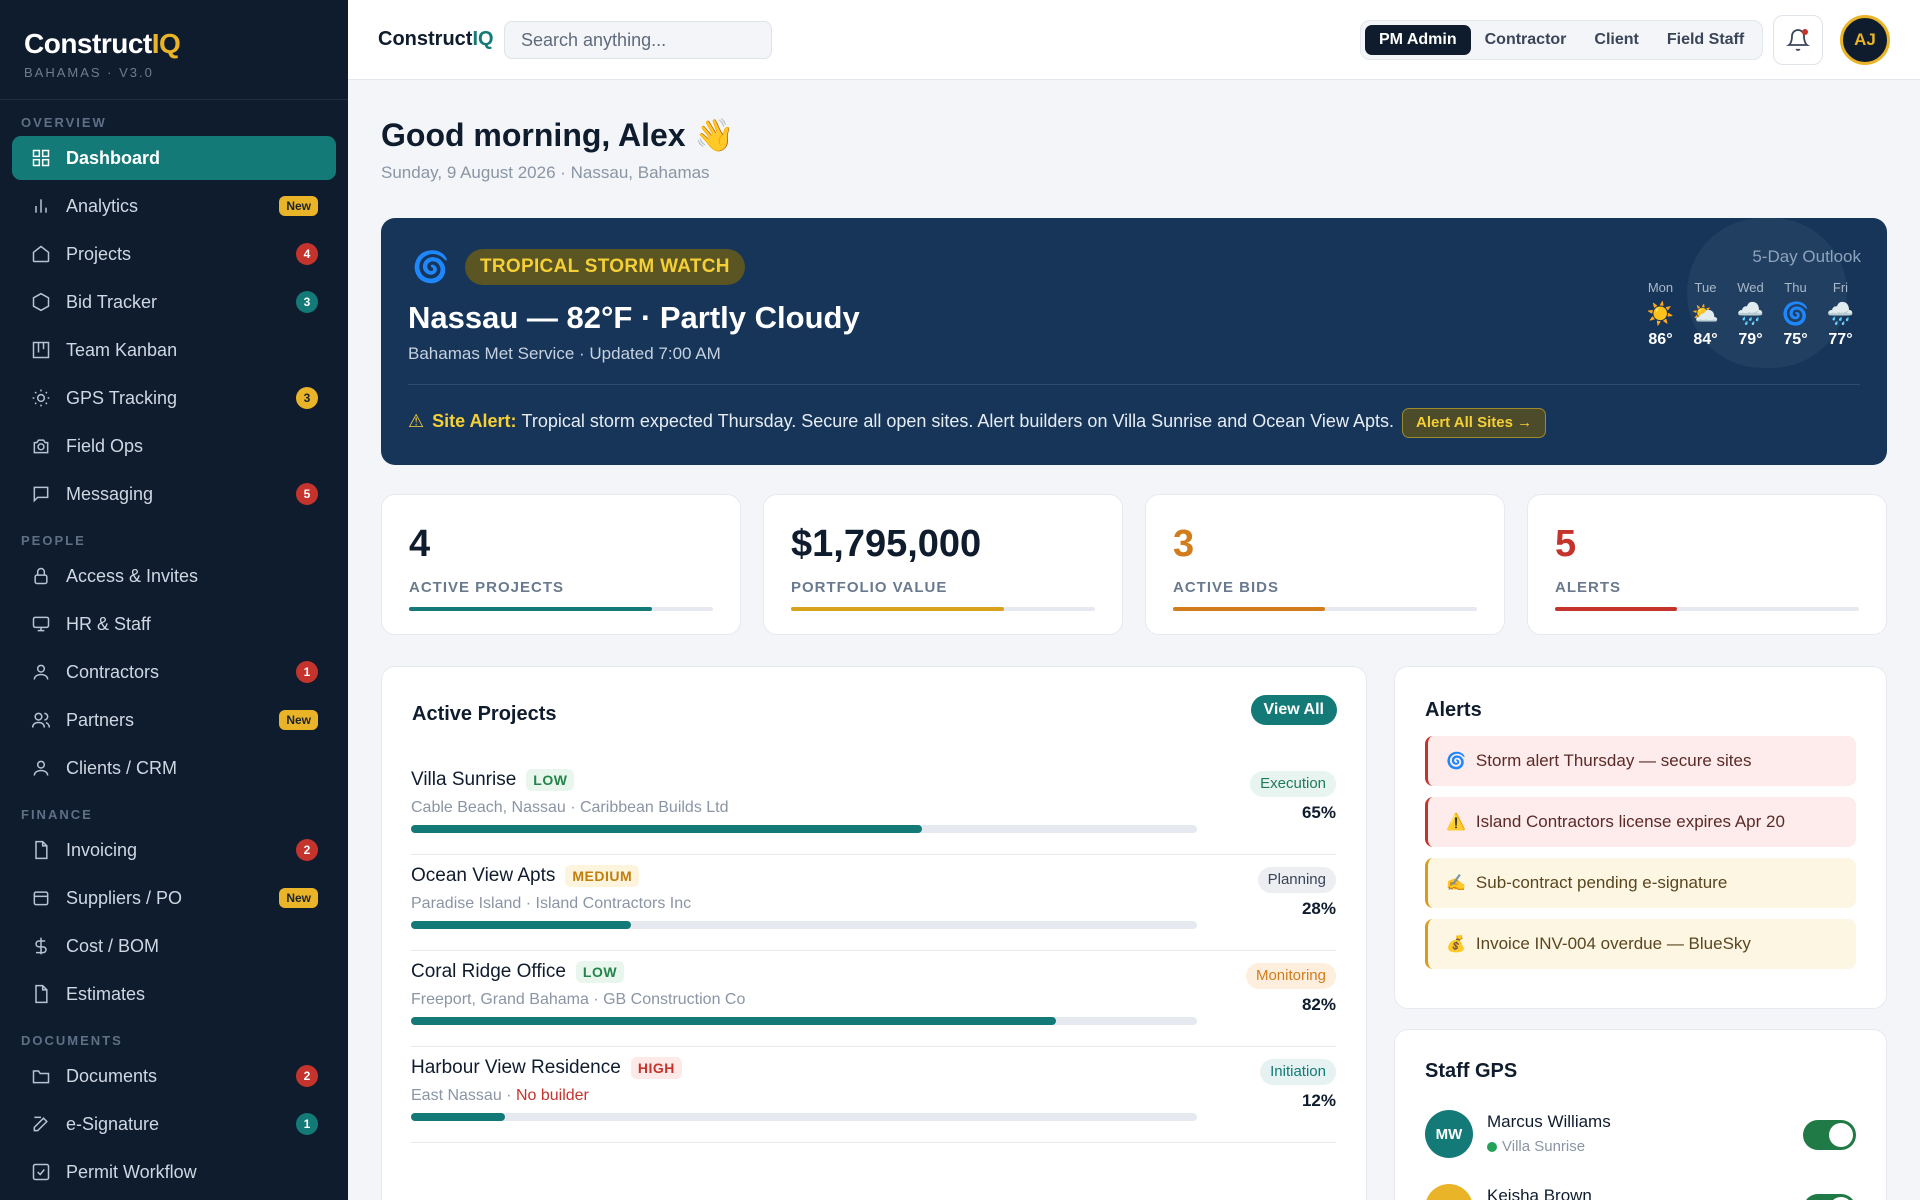 The height and width of the screenshot is (1200, 1920). Describe the element at coordinates (41, 672) in the screenshot. I see `user-icon` at that location.